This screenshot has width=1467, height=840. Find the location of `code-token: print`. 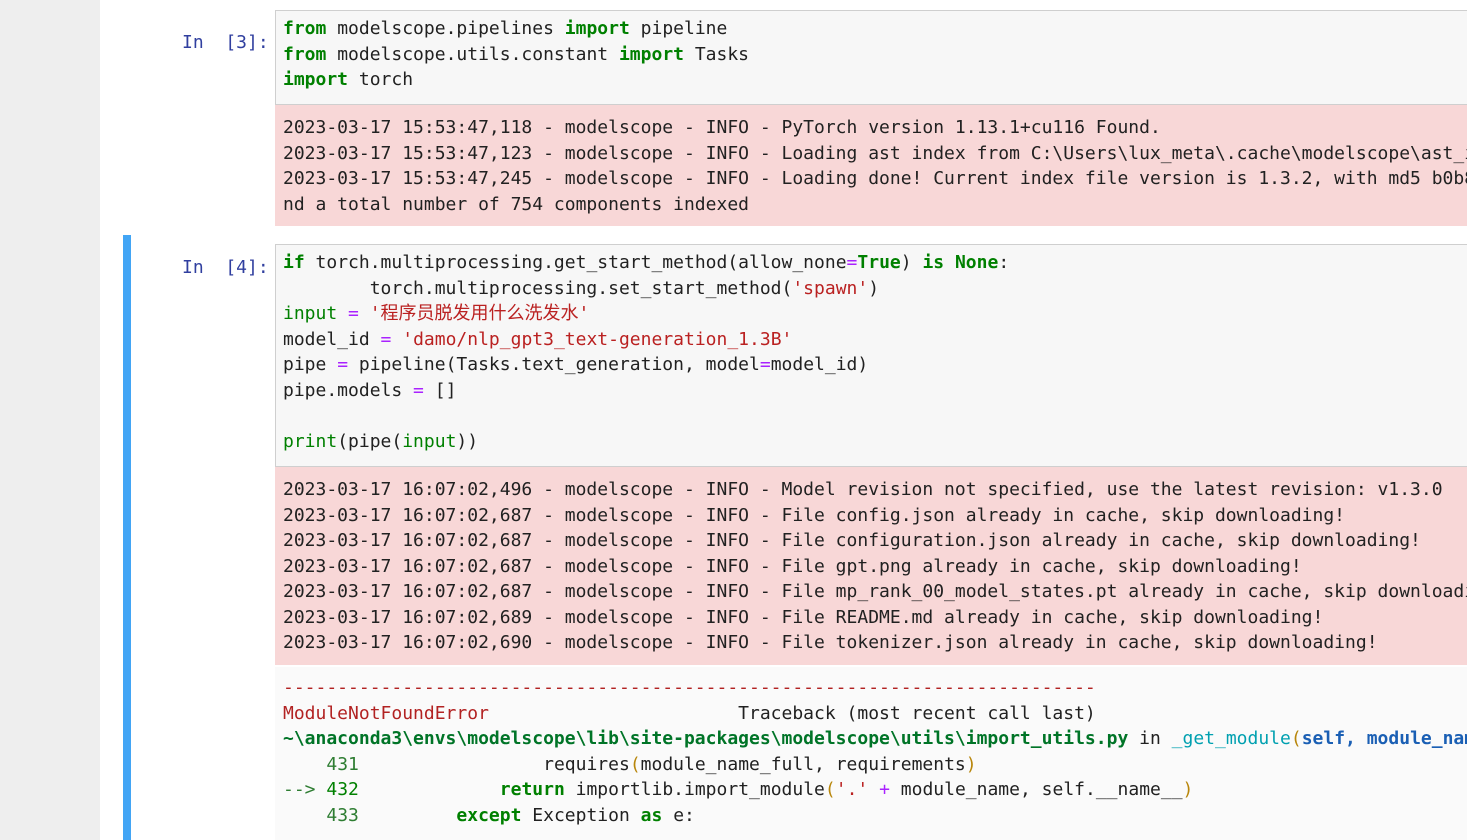

code-token: print is located at coordinates (310, 441).